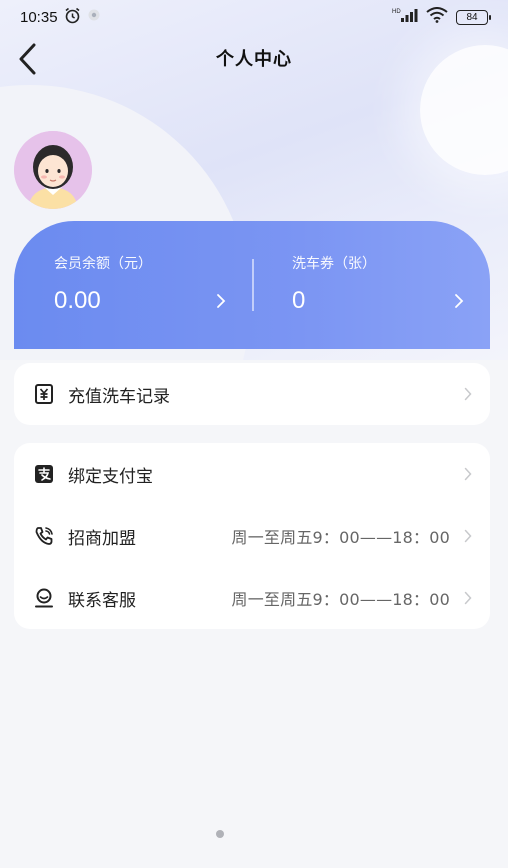 This screenshot has height=868, width=508. What do you see at coordinates (102, 600) in the screenshot?
I see `menu-item-label: 联系客服` at bounding box center [102, 600].